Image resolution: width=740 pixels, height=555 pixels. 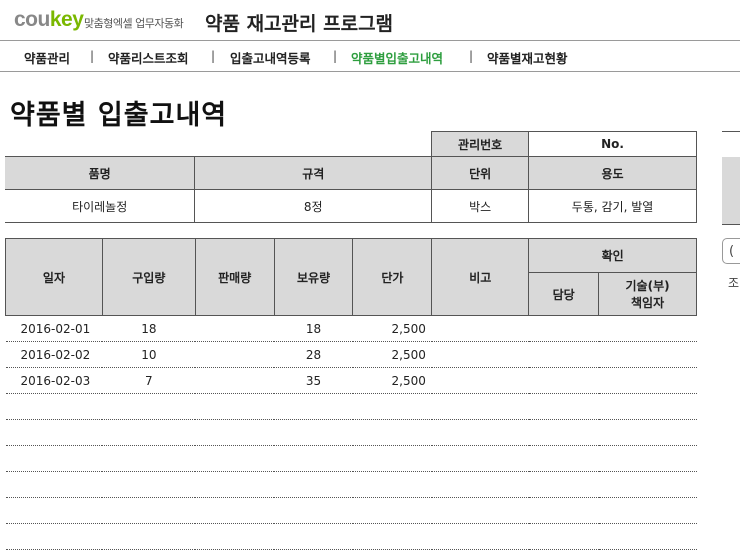 What do you see at coordinates (54, 354) in the screenshot?
I see `cell-date: 2016-02-02` at bounding box center [54, 354].